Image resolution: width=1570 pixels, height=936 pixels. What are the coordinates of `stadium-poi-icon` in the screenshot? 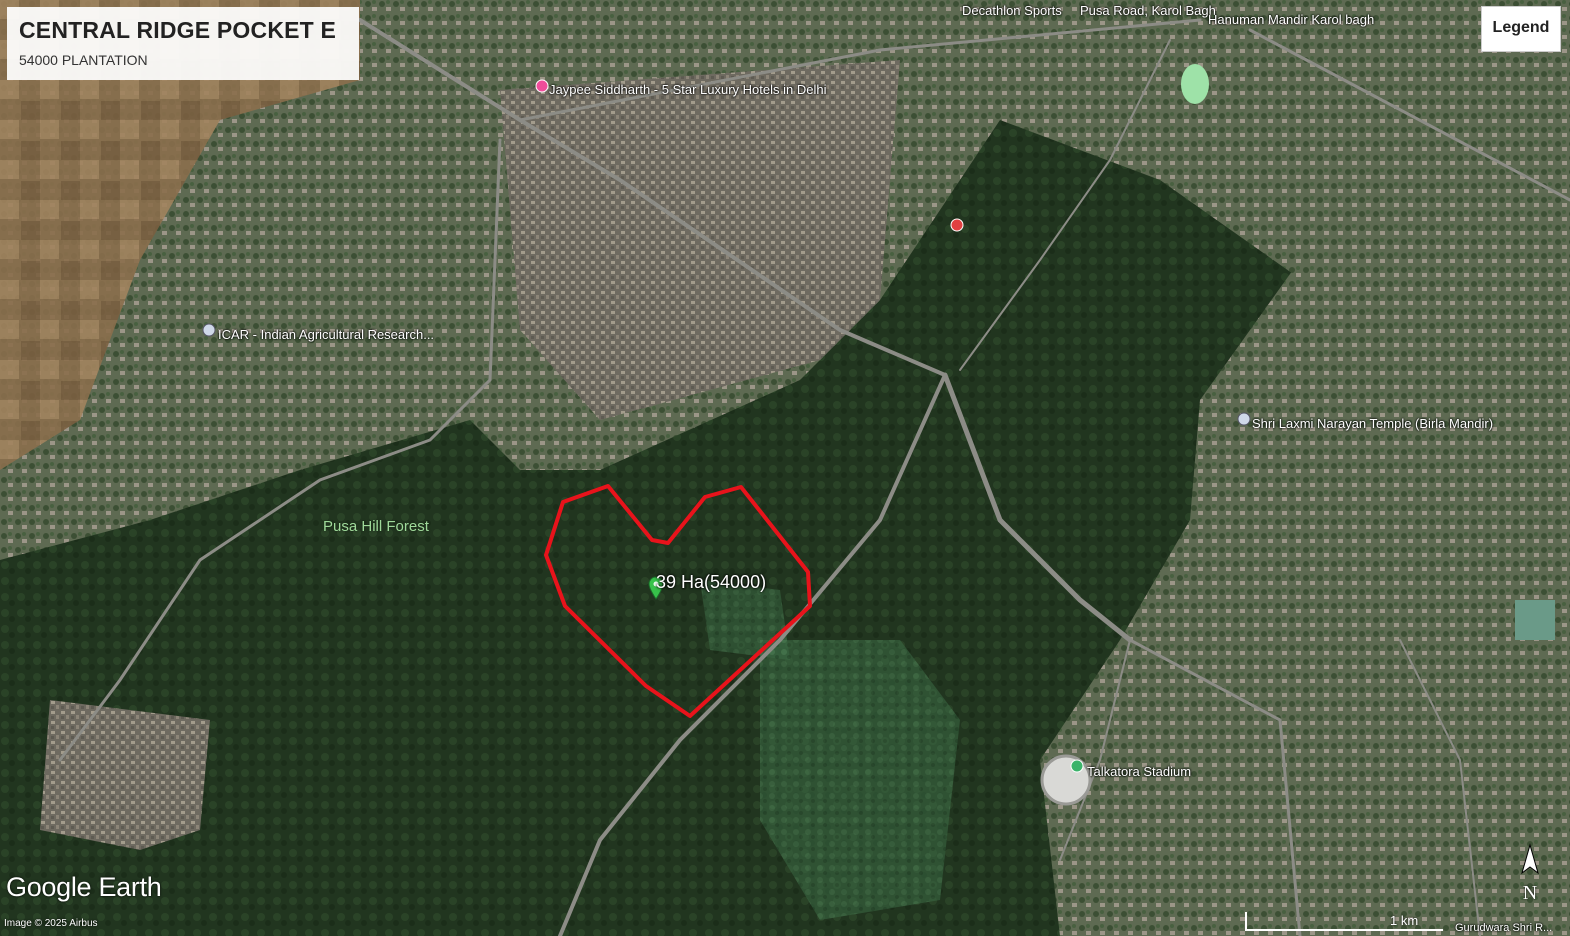 It's located at (1077, 766).